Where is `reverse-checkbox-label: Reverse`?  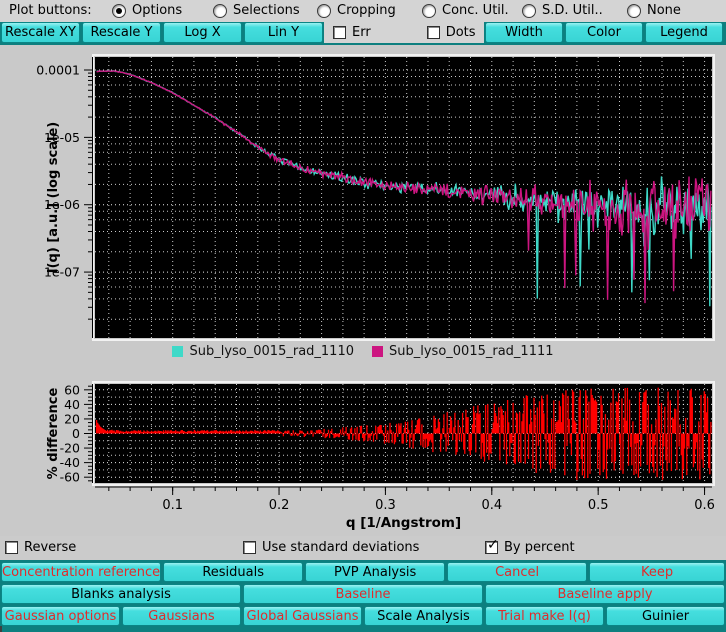 reverse-checkbox-label: Reverse is located at coordinates (50, 547).